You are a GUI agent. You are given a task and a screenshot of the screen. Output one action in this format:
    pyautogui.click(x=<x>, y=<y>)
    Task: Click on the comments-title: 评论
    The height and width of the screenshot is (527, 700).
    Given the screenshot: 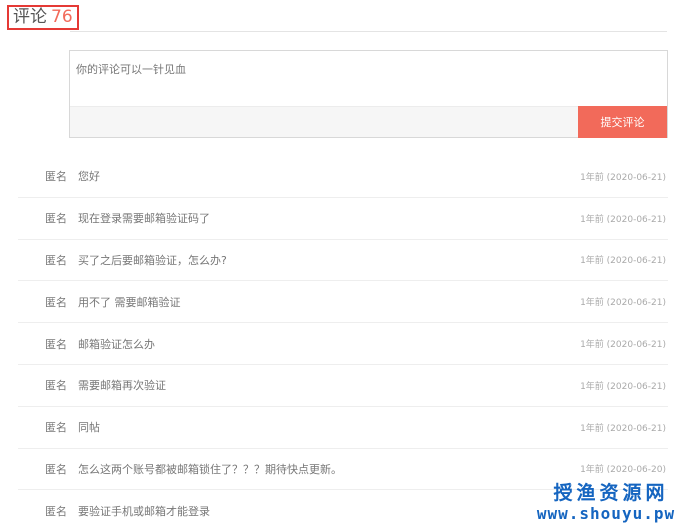 What is the action you would take?
    pyautogui.click(x=30, y=17)
    